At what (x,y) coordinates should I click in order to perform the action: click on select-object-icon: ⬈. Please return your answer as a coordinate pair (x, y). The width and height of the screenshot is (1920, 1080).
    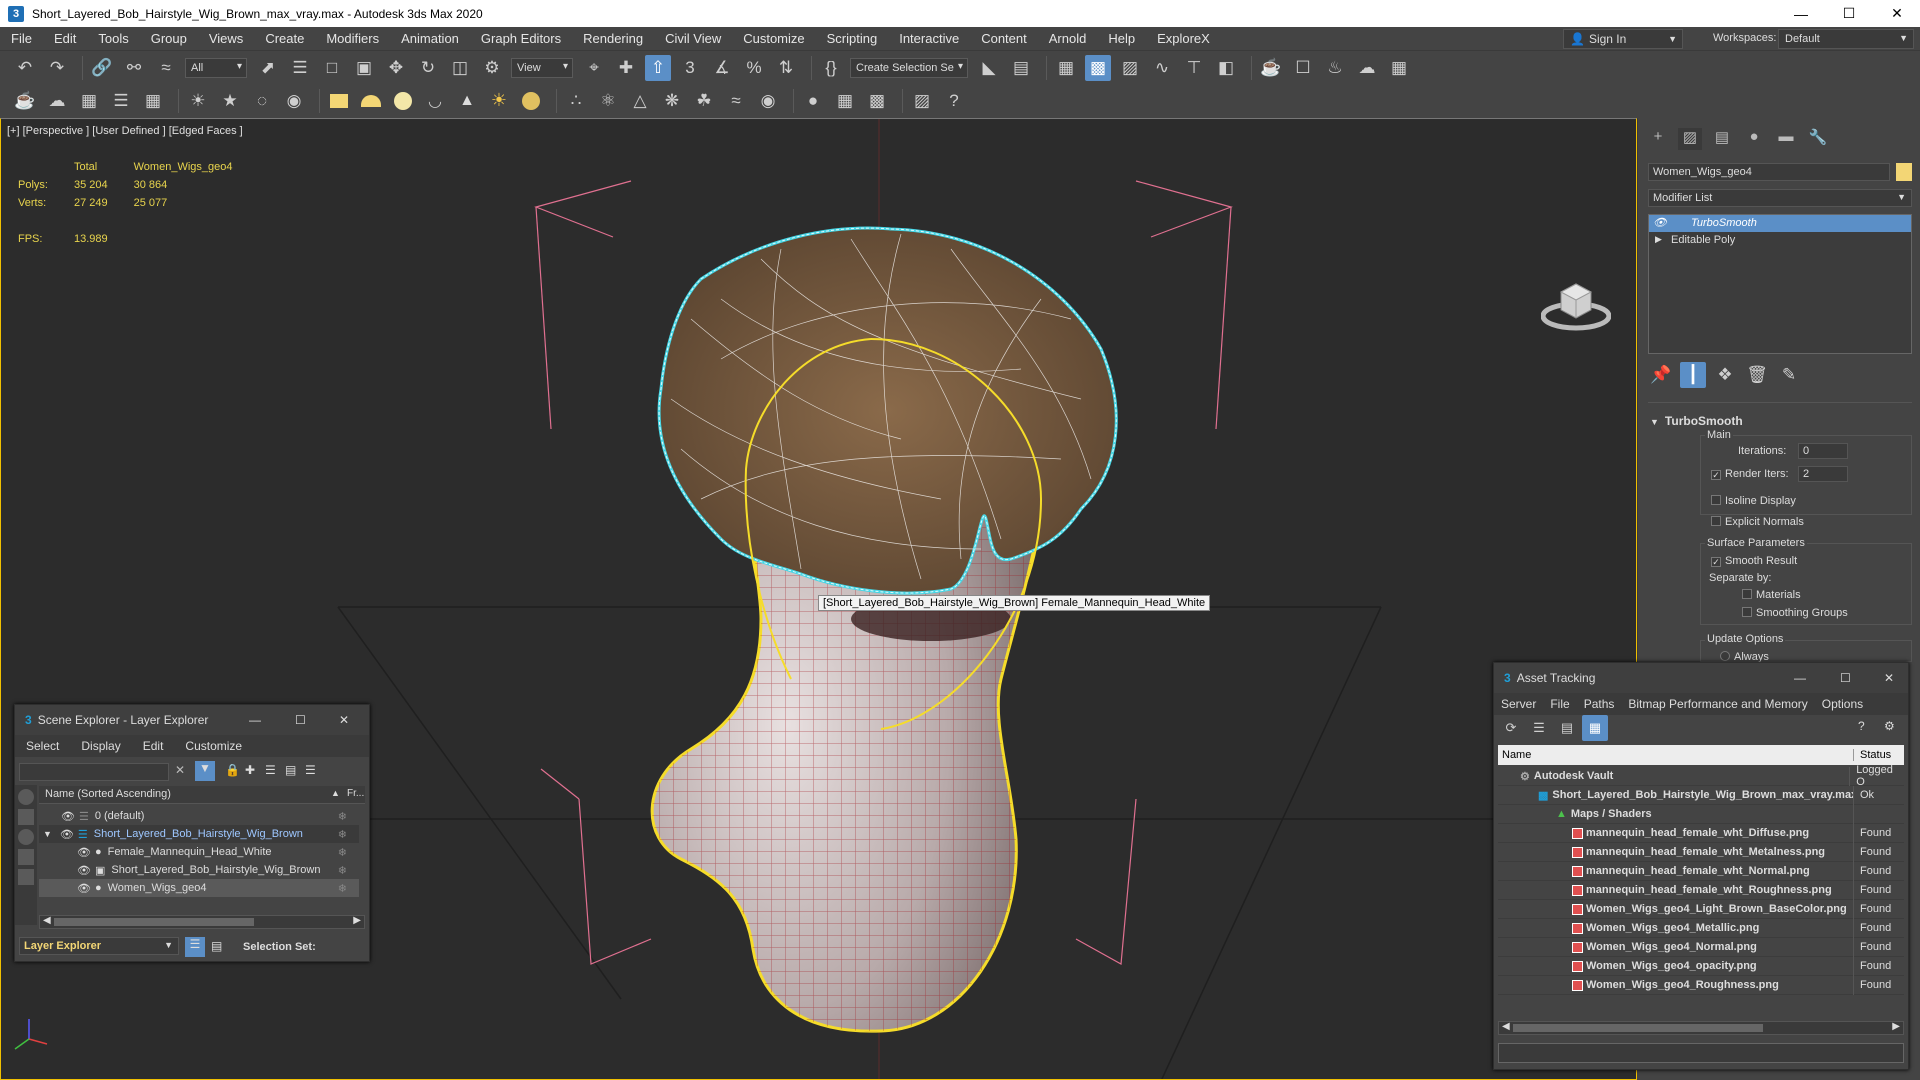
    Looking at the image, I should click on (268, 68).